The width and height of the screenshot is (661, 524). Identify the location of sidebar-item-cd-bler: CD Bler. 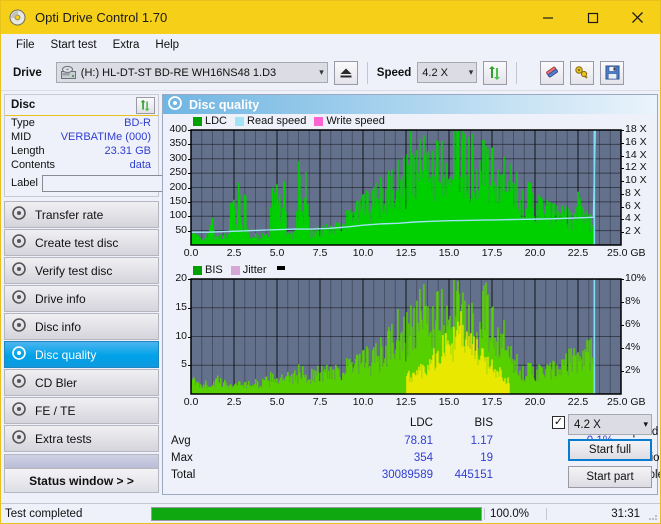
(81, 382).